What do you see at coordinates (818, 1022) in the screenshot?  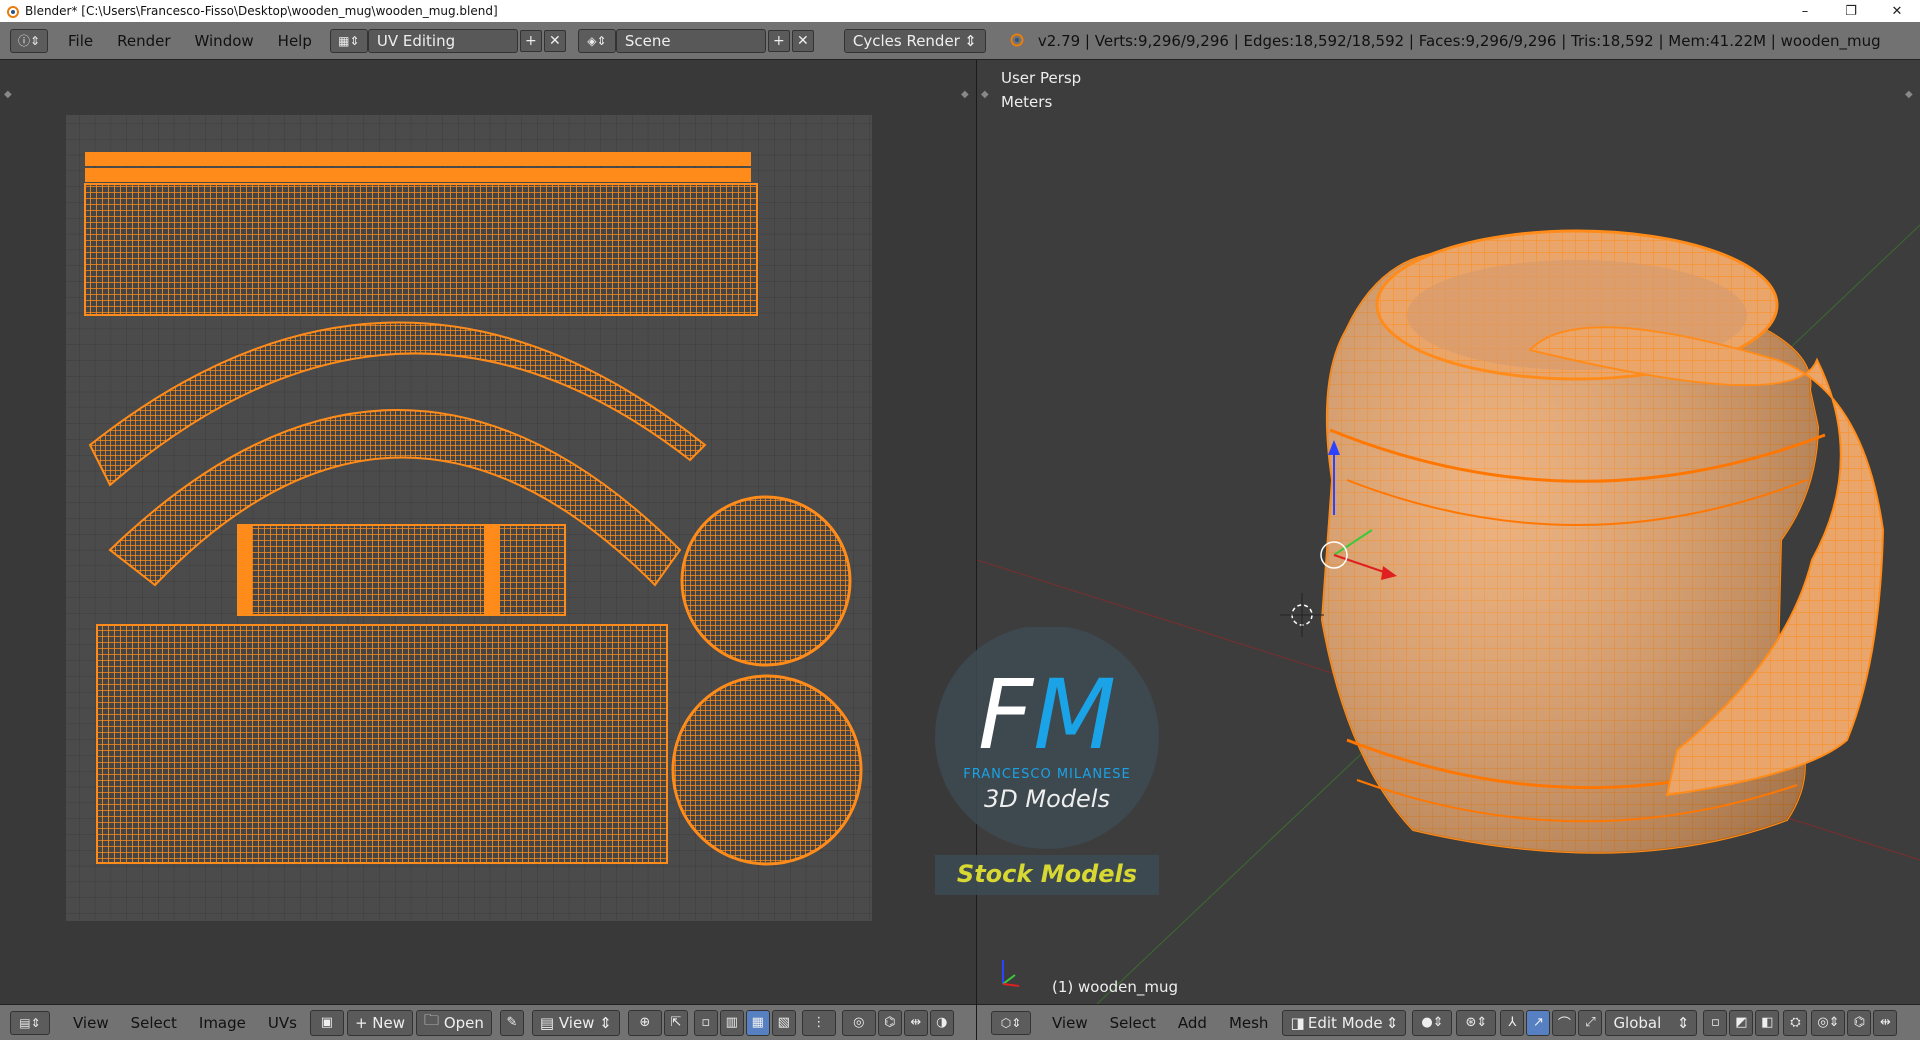 I see `sticky-select-icon: ⋮` at bounding box center [818, 1022].